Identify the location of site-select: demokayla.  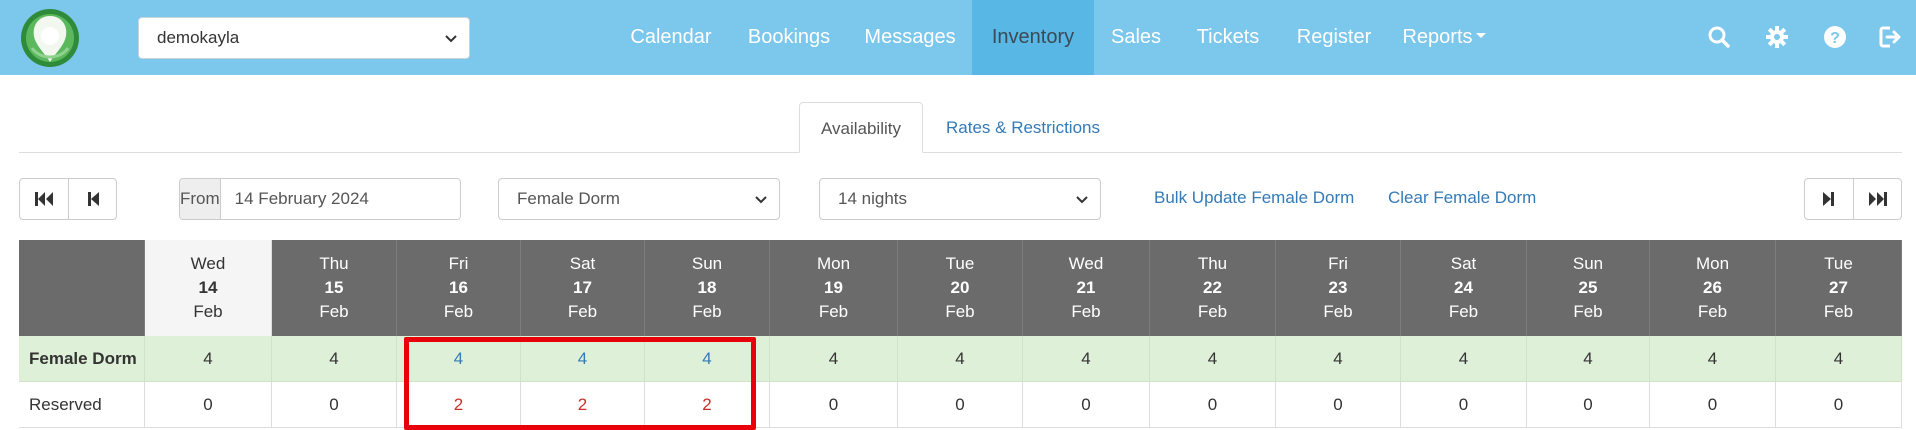
(304, 38).